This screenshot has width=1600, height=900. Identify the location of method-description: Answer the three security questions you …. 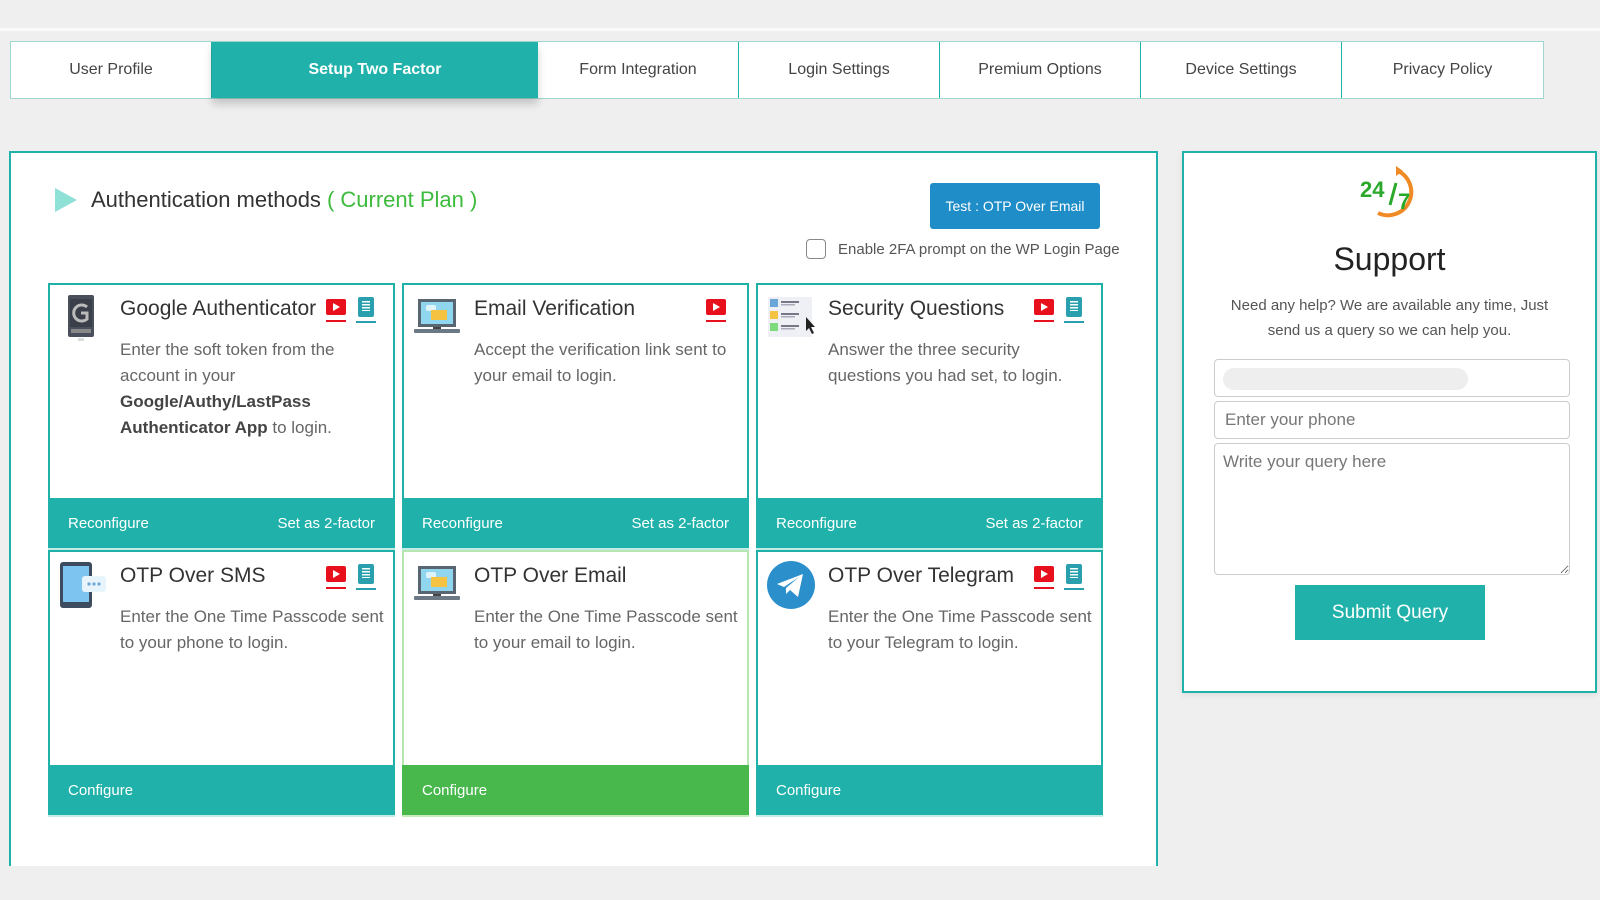
(945, 362).